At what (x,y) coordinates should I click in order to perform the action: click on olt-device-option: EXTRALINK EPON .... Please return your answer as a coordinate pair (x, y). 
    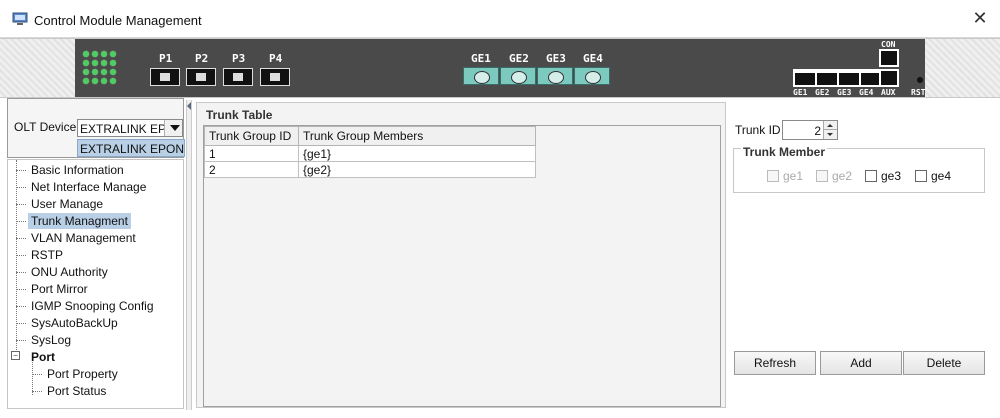
    Looking at the image, I should click on (131, 148).